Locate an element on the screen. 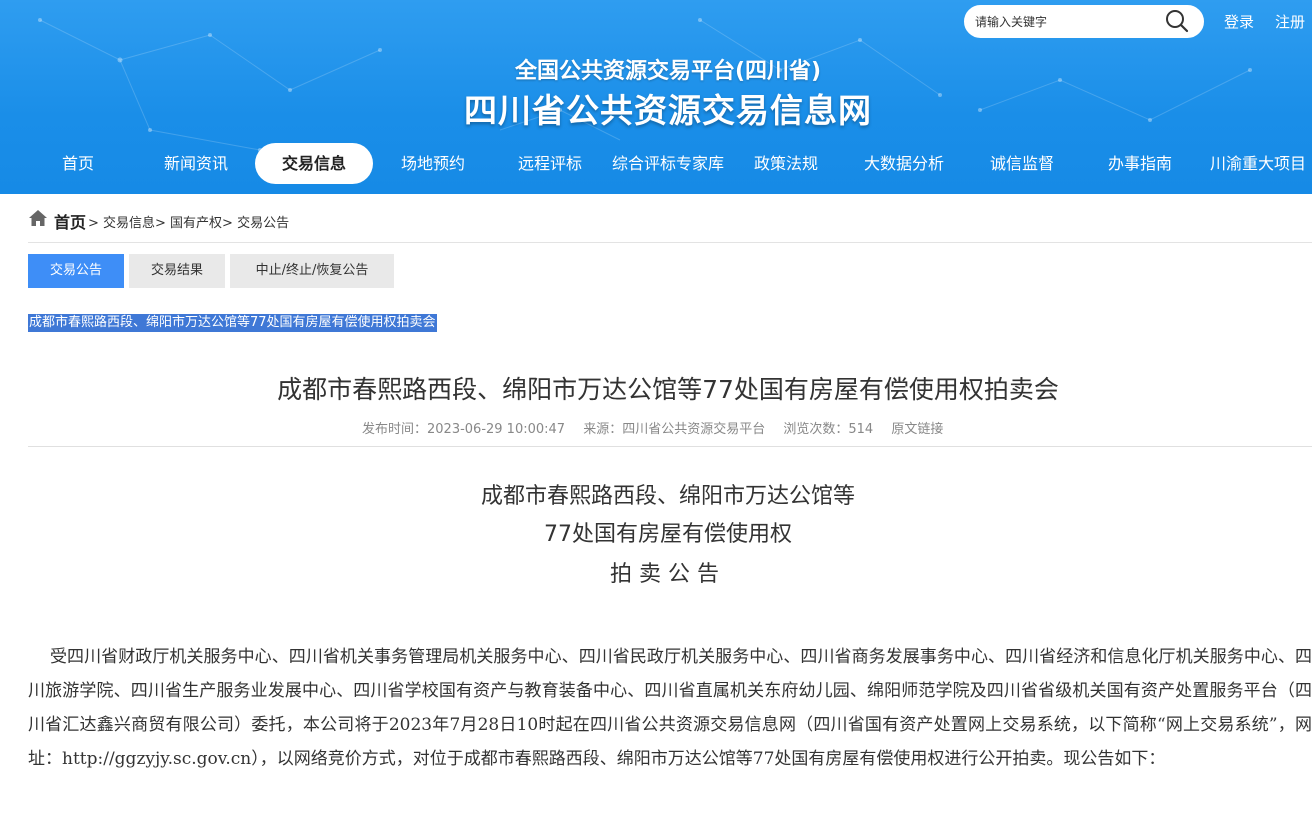 The width and height of the screenshot is (1312, 828). nav-item-guide: 办事指南 is located at coordinates (1140, 163).